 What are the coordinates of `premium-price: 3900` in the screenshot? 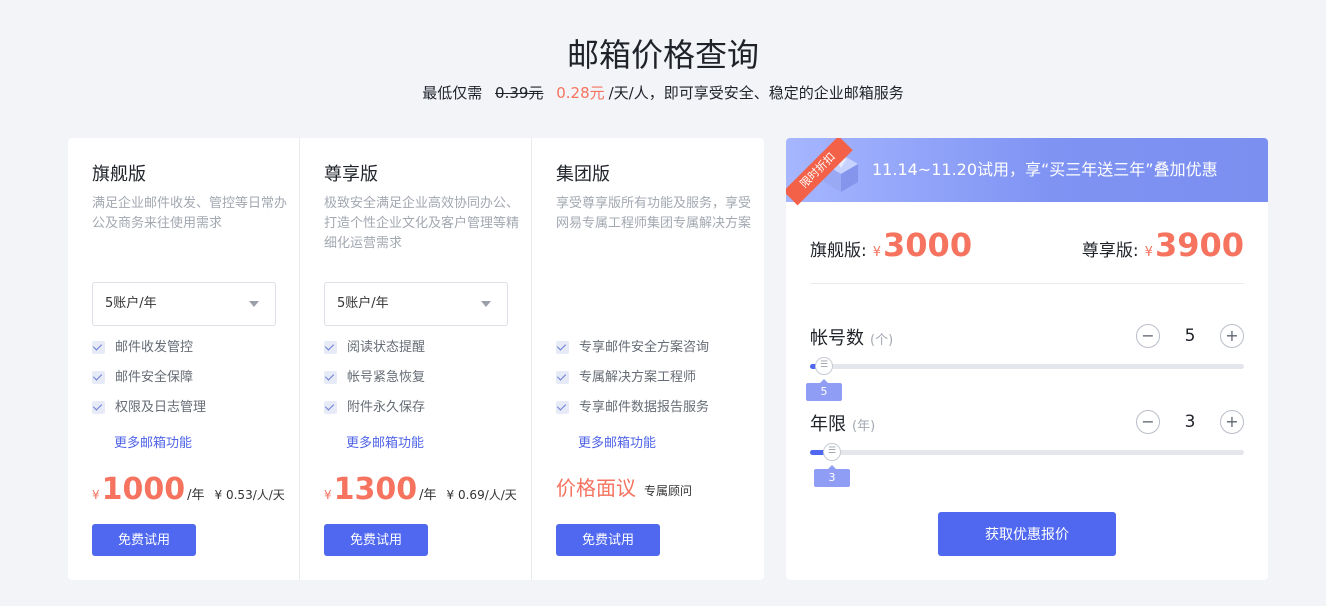 It's located at (1199, 245).